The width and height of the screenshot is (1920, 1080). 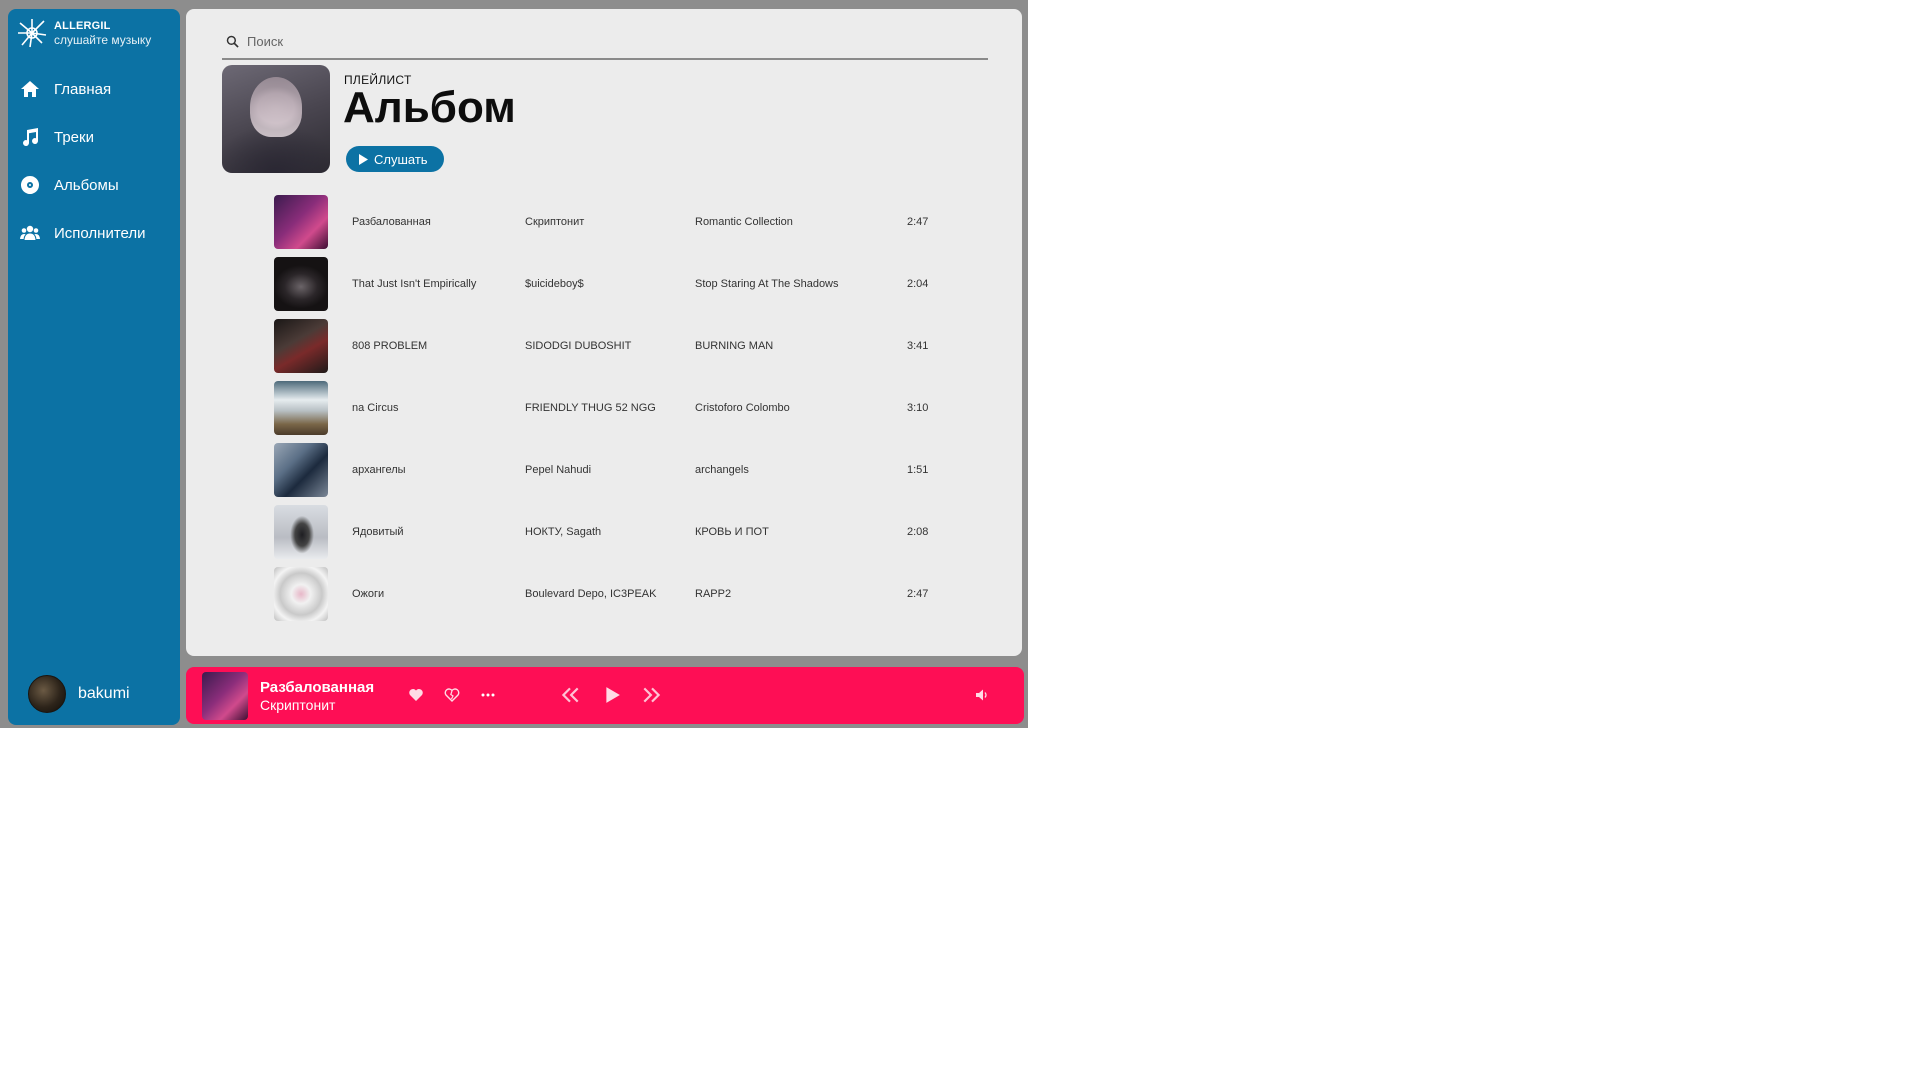 What do you see at coordinates (414, 284) in the screenshot?
I see `track-title: That Just Isn't Empirically` at bounding box center [414, 284].